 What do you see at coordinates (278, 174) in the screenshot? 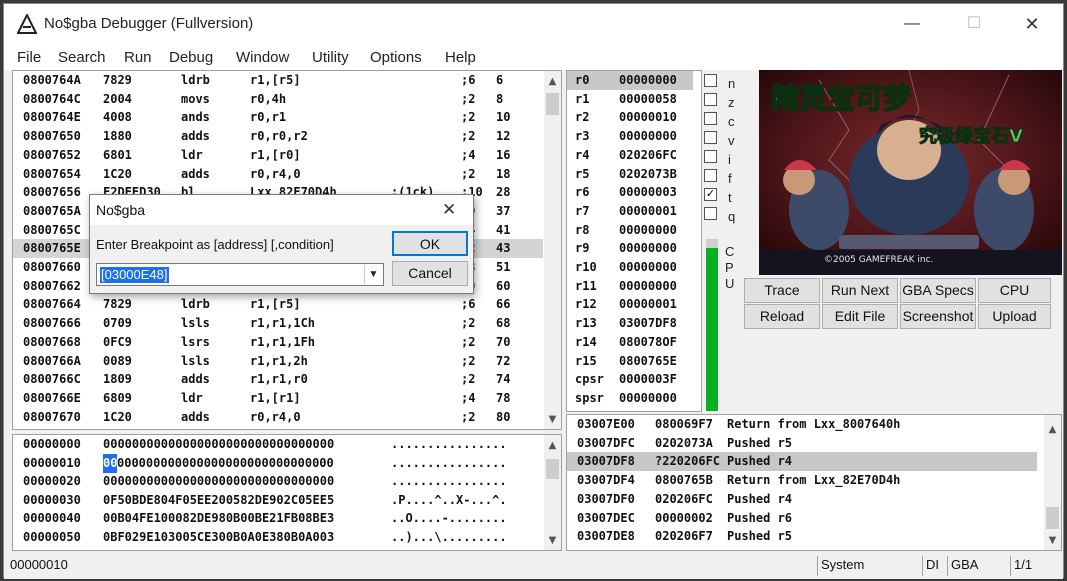
I see `disassembly-row: 08007654 1C20 adds r0,r4,0 ;2 18` at bounding box center [278, 174].